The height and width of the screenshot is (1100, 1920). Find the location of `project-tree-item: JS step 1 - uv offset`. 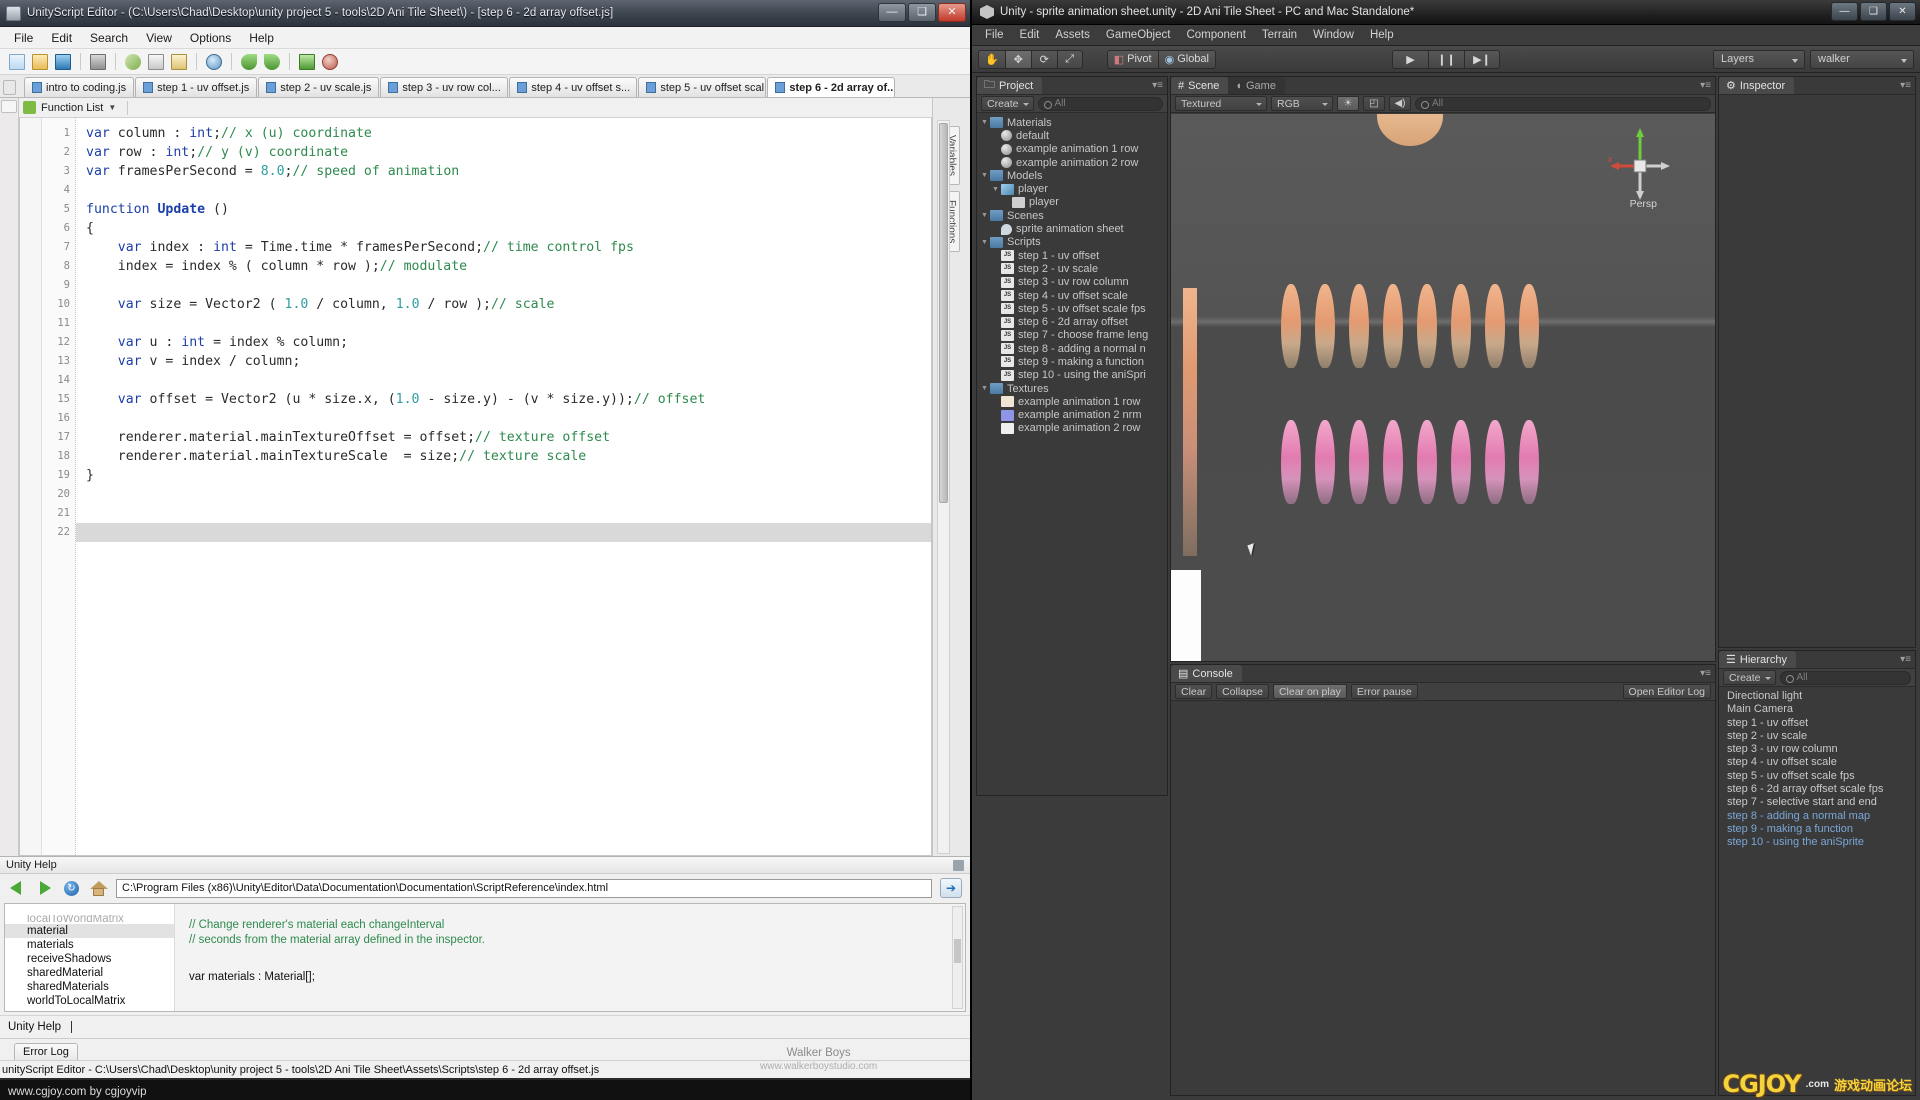

project-tree-item: JS step 1 - uv offset is located at coordinates (1072, 255).